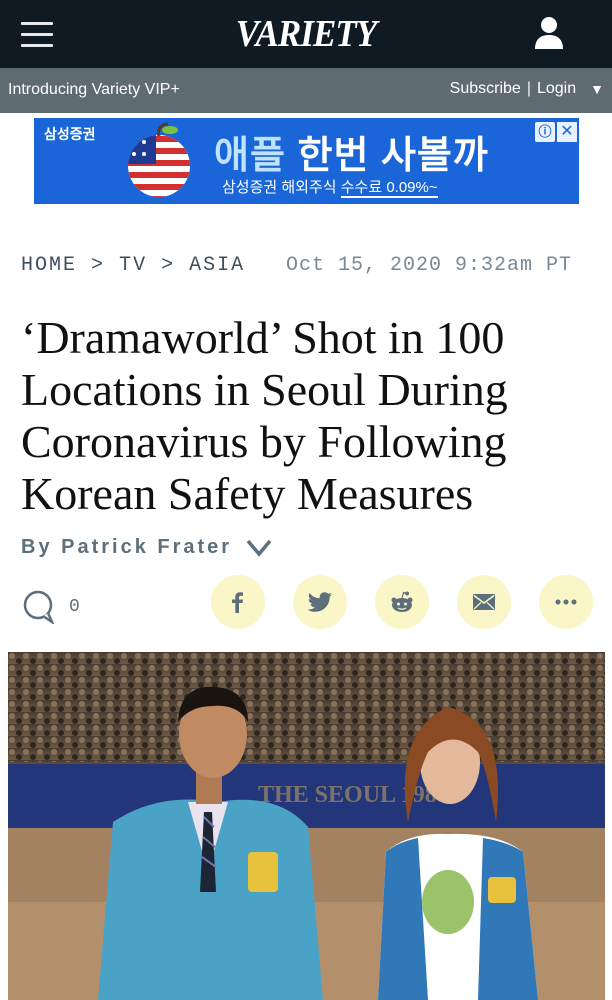 This screenshot has width=612, height=1000. Describe the element at coordinates (556, 89) in the screenshot. I see `login-link: Login` at that location.